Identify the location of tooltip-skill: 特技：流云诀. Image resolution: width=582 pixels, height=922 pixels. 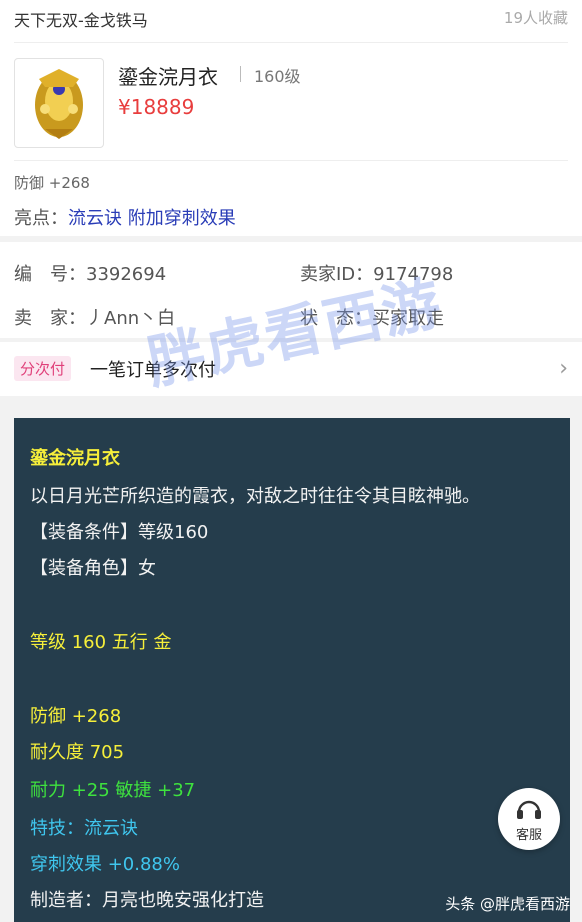
(84, 828).